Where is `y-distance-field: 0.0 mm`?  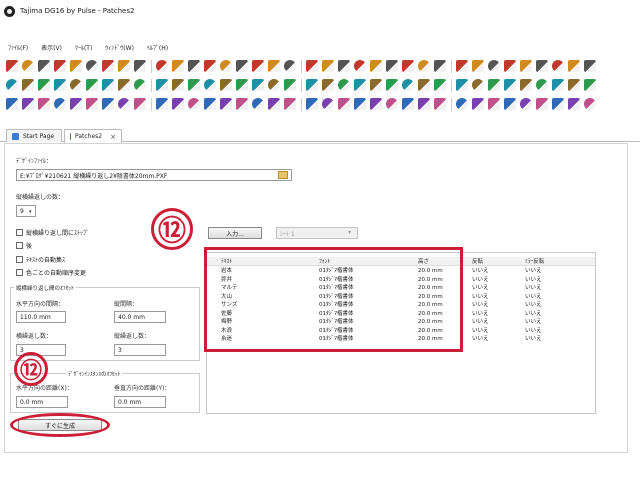 y-distance-field: 0.0 mm is located at coordinates (140, 402).